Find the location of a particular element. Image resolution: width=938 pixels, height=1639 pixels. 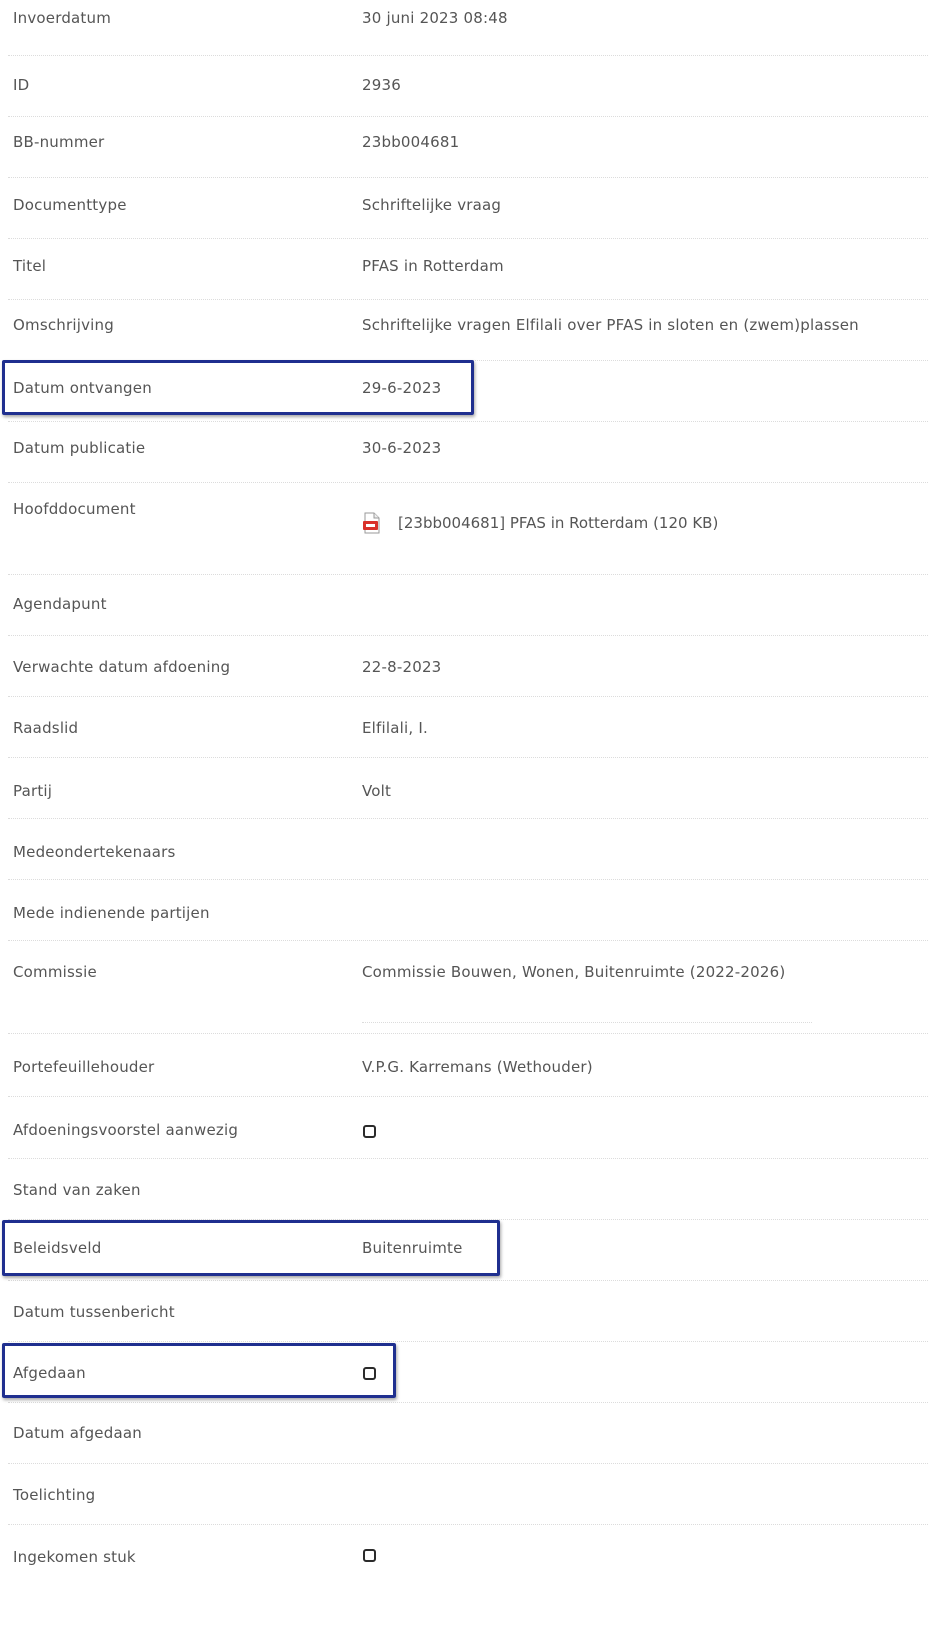

row-id: ID 2936 is located at coordinates (469, 86).